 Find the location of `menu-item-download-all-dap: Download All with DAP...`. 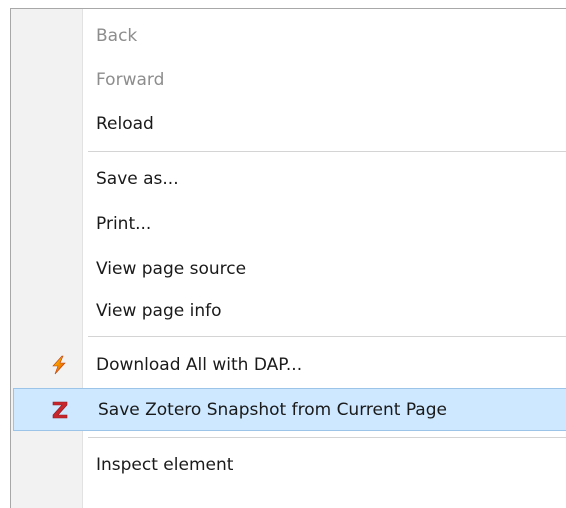

menu-item-download-all-dap: Download All with DAP... is located at coordinates (288, 365).